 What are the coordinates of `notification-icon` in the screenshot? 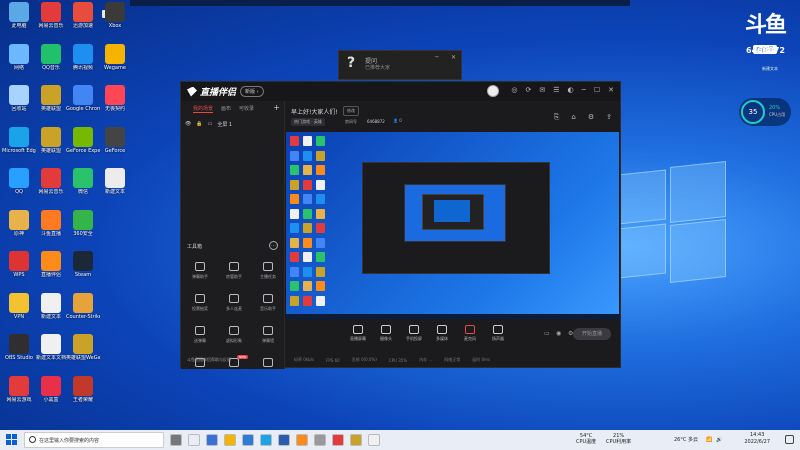 It's located at (789, 439).